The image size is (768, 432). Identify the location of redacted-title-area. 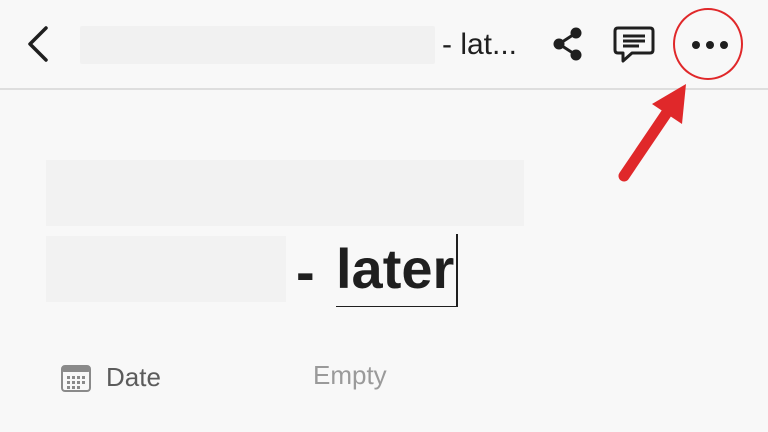
(257, 45).